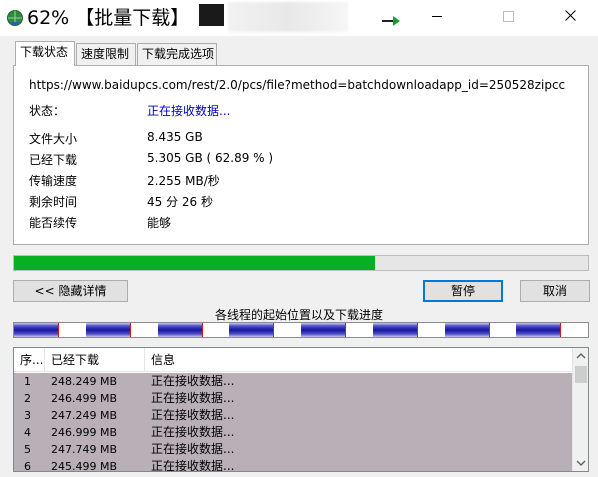  Describe the element at coordinates (298, 315) in the screenshot. I see `segments-caption: 各线程的起始位置以及下载进度` at that location.